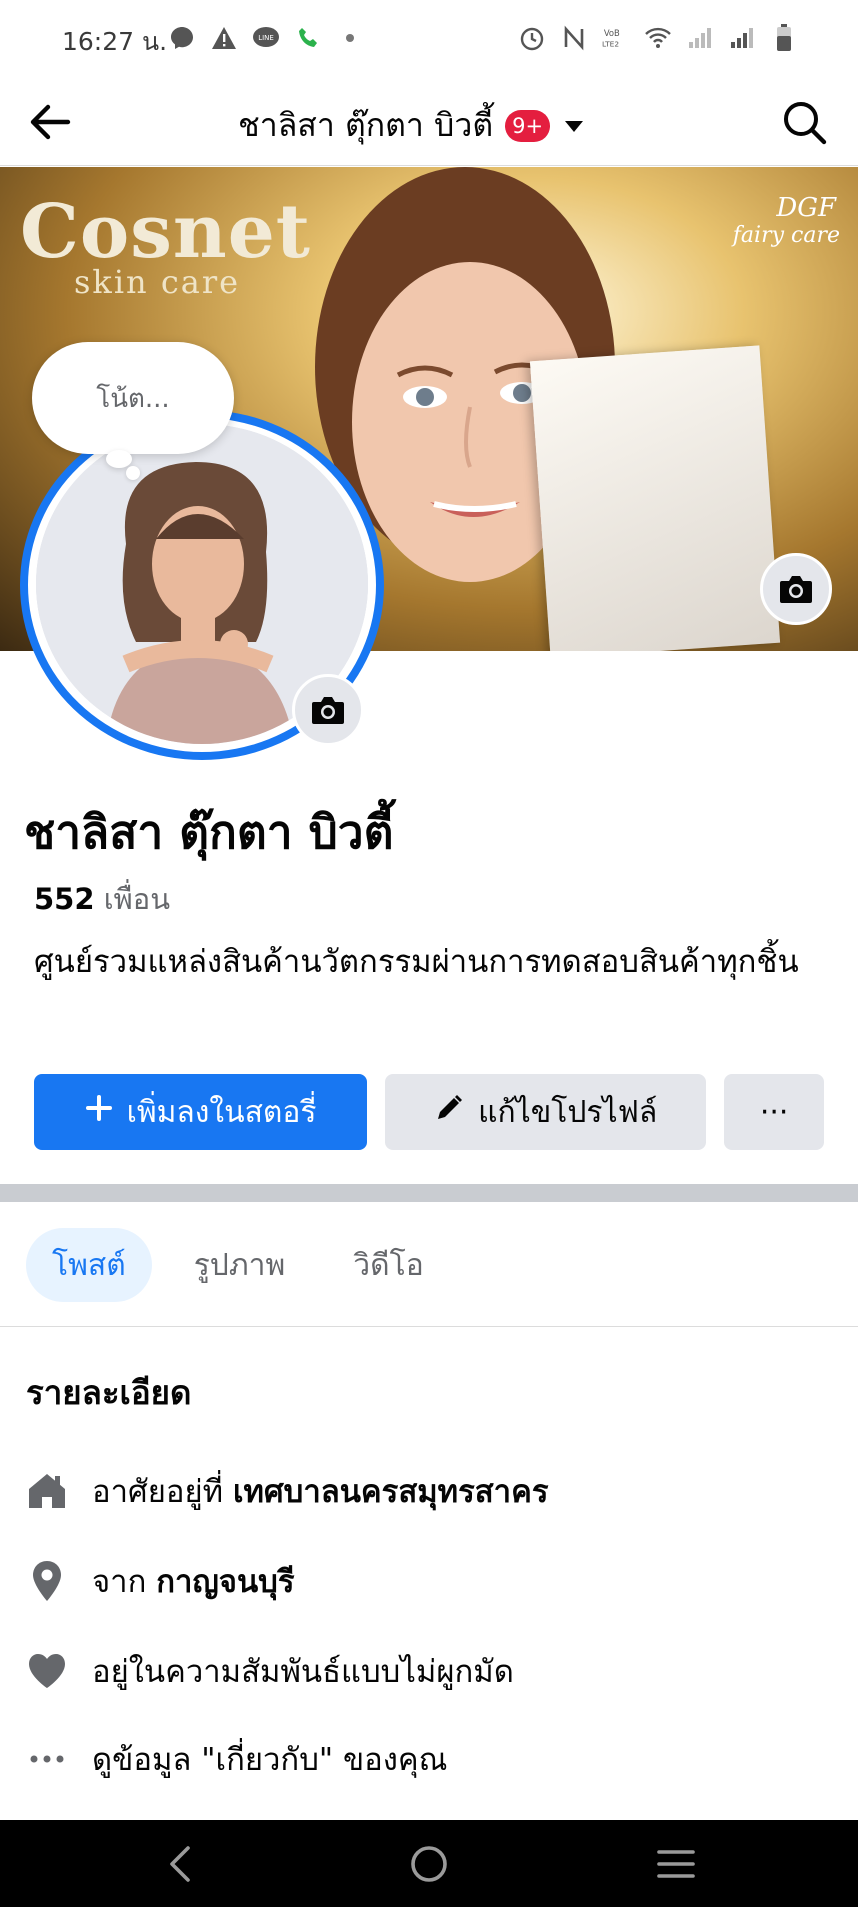 This screenshot has width=858, height=1907. What do you see at coordinates (429, 38) in the screenshot?
I see `status-bar: 16:27 น. LINE VoB LTE2` at bounding box center [429, 38].